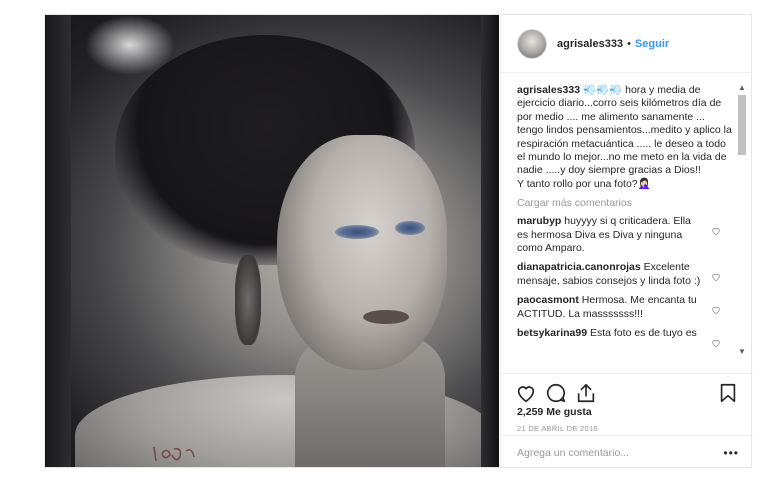 Image resolution: width=768 pixels, height=481 pixels. Describe the element at coordinates (490, 241) in the screenshot. I see `photo-frame-right` at that location.